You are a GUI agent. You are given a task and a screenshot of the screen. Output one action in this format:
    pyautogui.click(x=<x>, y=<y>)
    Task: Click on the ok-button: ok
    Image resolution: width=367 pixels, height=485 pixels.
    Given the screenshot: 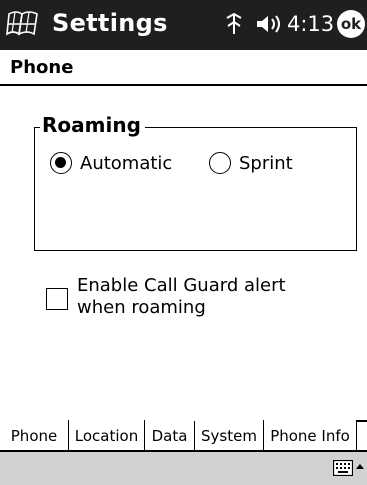 What is the action you would take?
    pyautogui.click(x=351, y=24)
    